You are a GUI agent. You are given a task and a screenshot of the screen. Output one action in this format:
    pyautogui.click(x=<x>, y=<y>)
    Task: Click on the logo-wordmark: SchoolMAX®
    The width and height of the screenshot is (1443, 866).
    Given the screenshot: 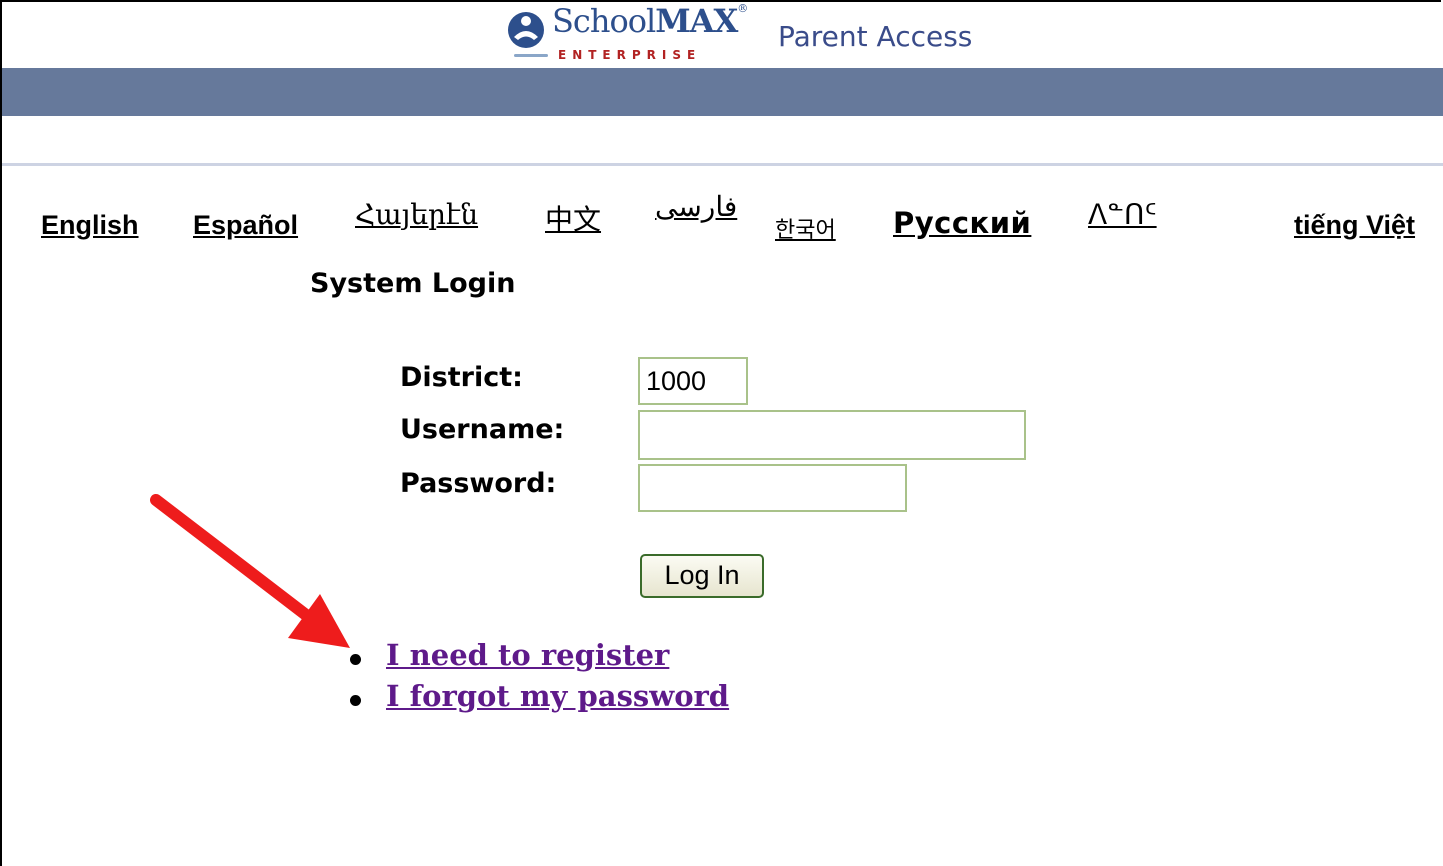 What is the action you would take?
    pyautogui.click(x=650, y=21)
    